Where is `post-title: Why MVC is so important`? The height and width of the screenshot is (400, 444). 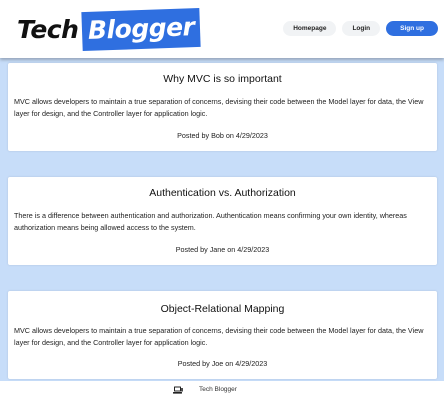 post-title: Why MVC is so important is located at coordinates (222, 79).